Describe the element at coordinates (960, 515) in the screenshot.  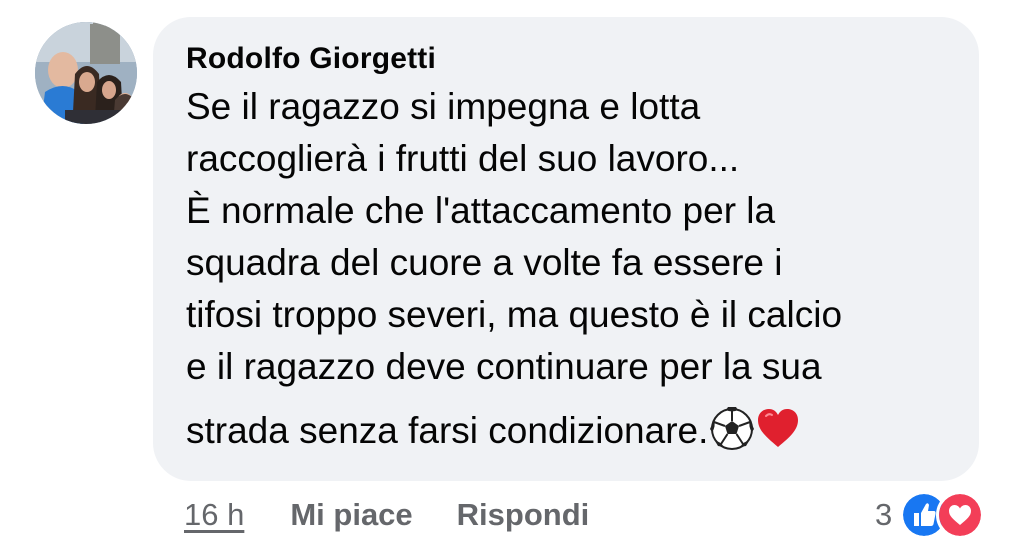
I see `love-reaction-icon` at that location.